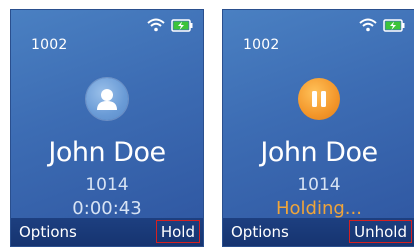  I want to click on hold-softkey: Hold, so click(177, 231).